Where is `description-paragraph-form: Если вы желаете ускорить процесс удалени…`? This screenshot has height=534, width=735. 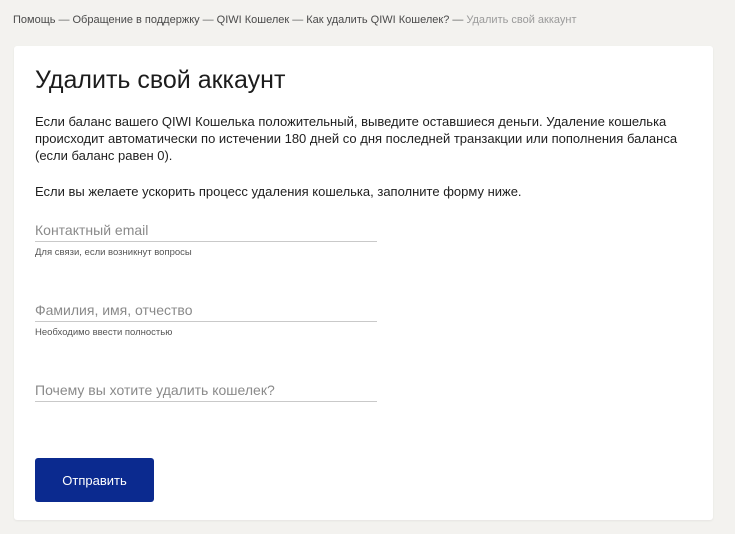
description-paragraph-form: Если вы желаете ускорить процесс удалени… is located at coordinates (278, 191).